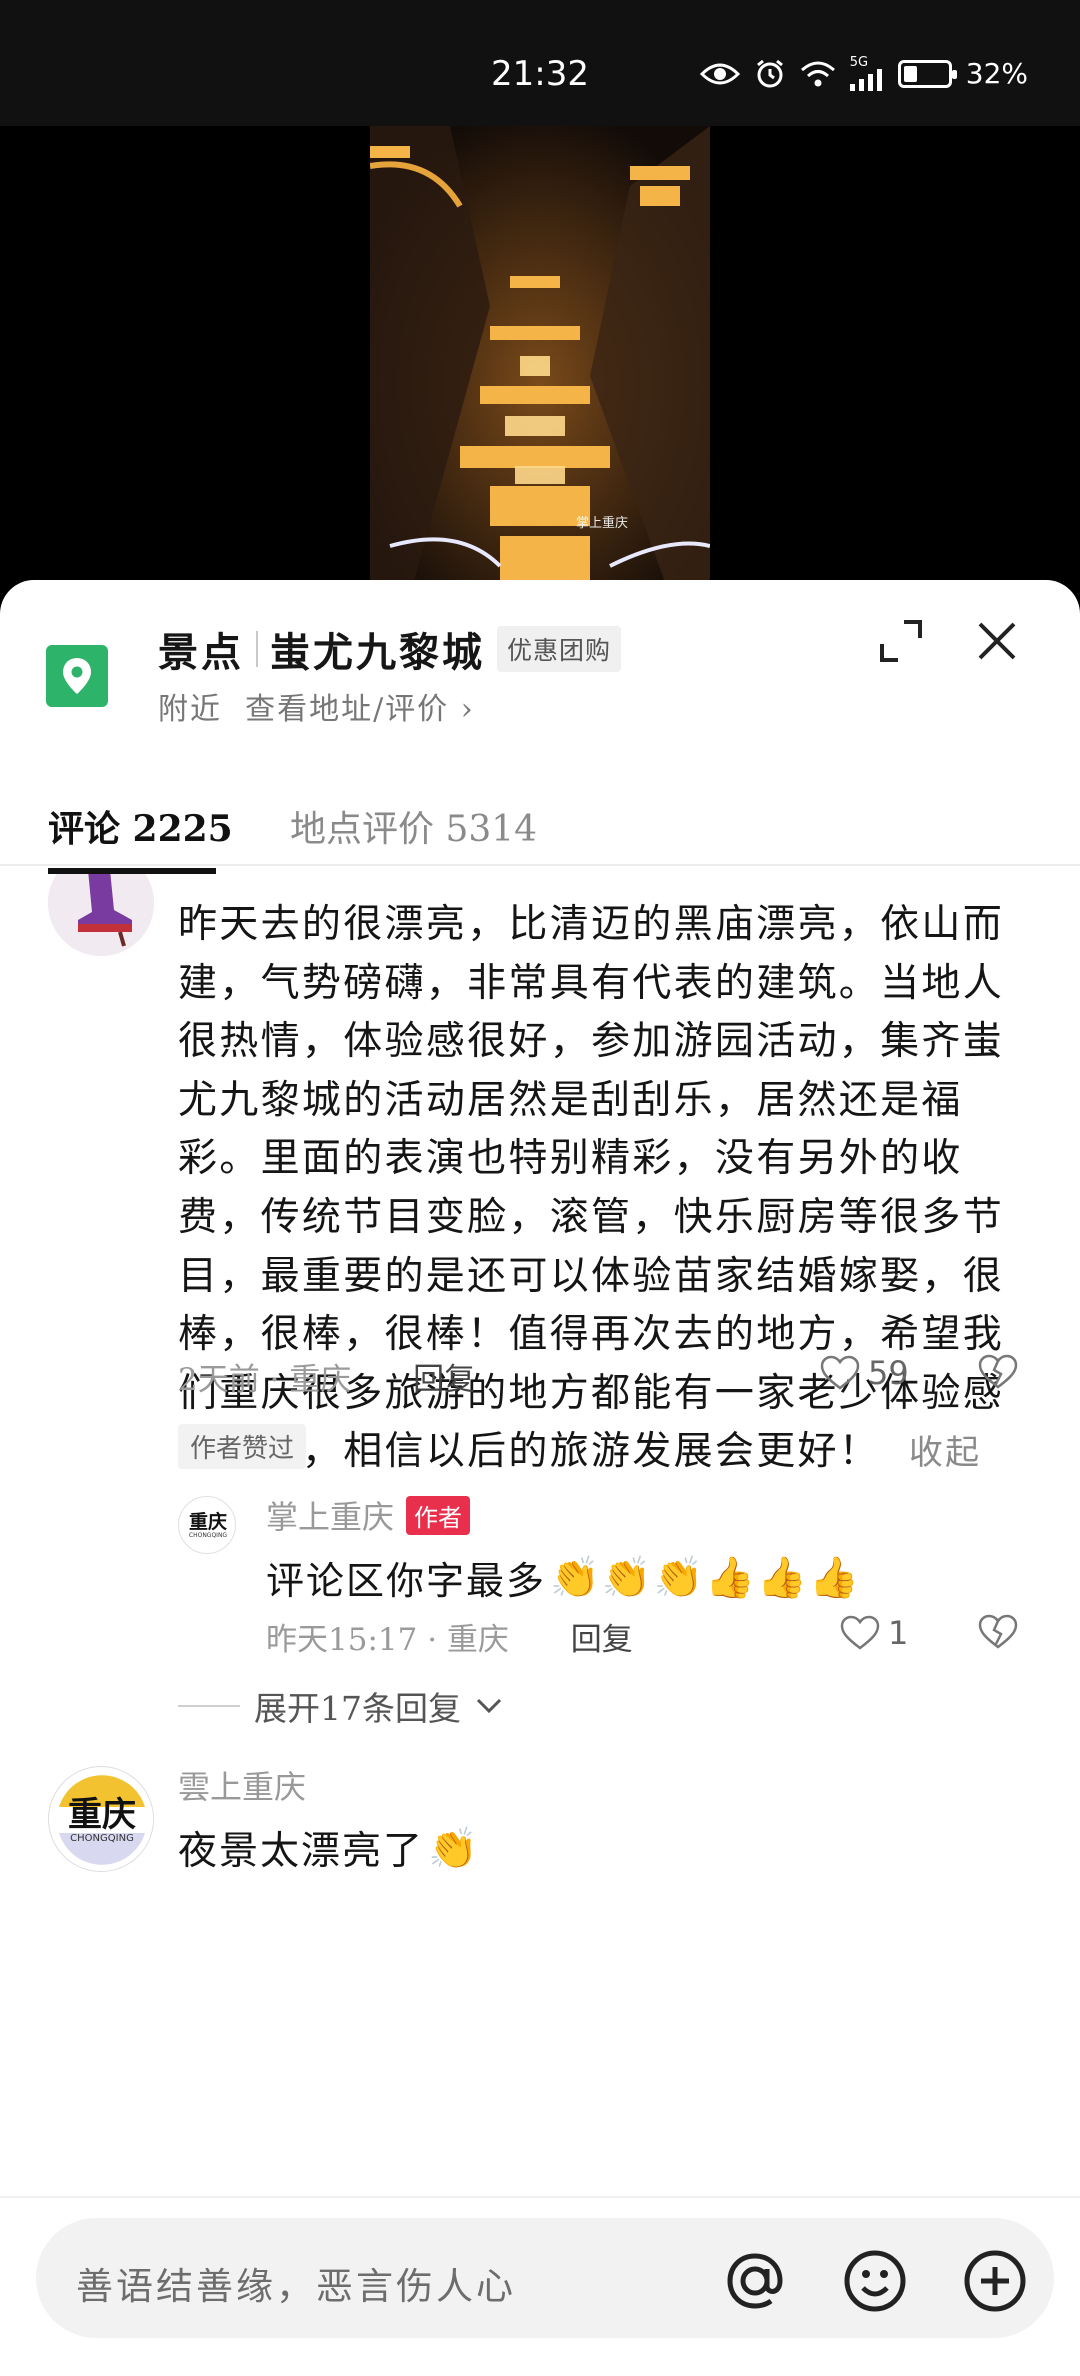 The height and width of the screenshot is (2376, 1080). What do you see at coordinates (102, 1814) in the screenshot?
I see `avatar-text: 重庆` at bounding box center [102, 1814].